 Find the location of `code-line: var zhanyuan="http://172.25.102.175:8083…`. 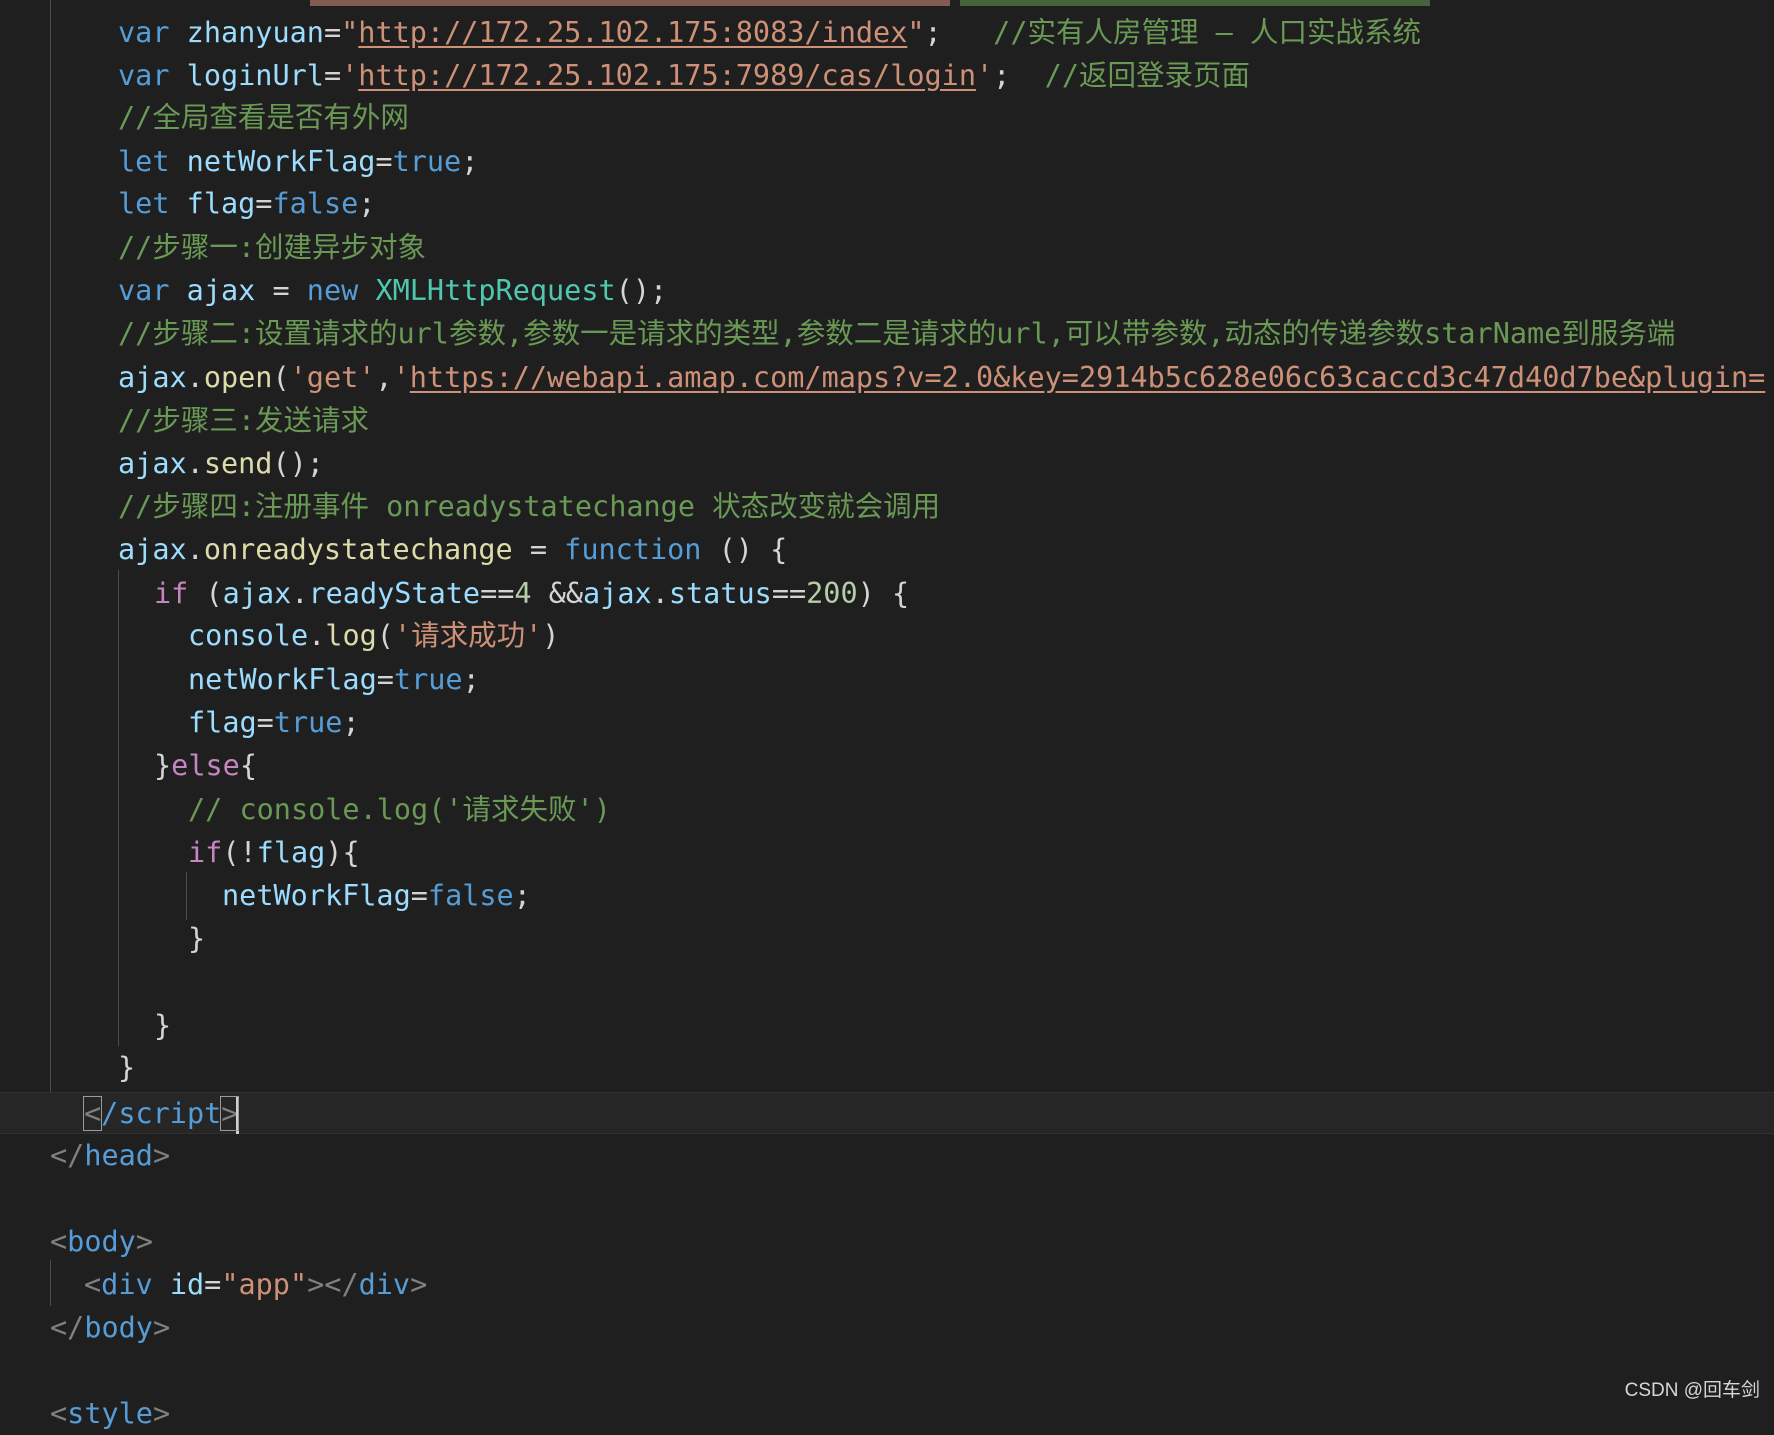

code-line: var zhanyuan="http://172.25.102.175:8083… is located at coordinates (769, 33).